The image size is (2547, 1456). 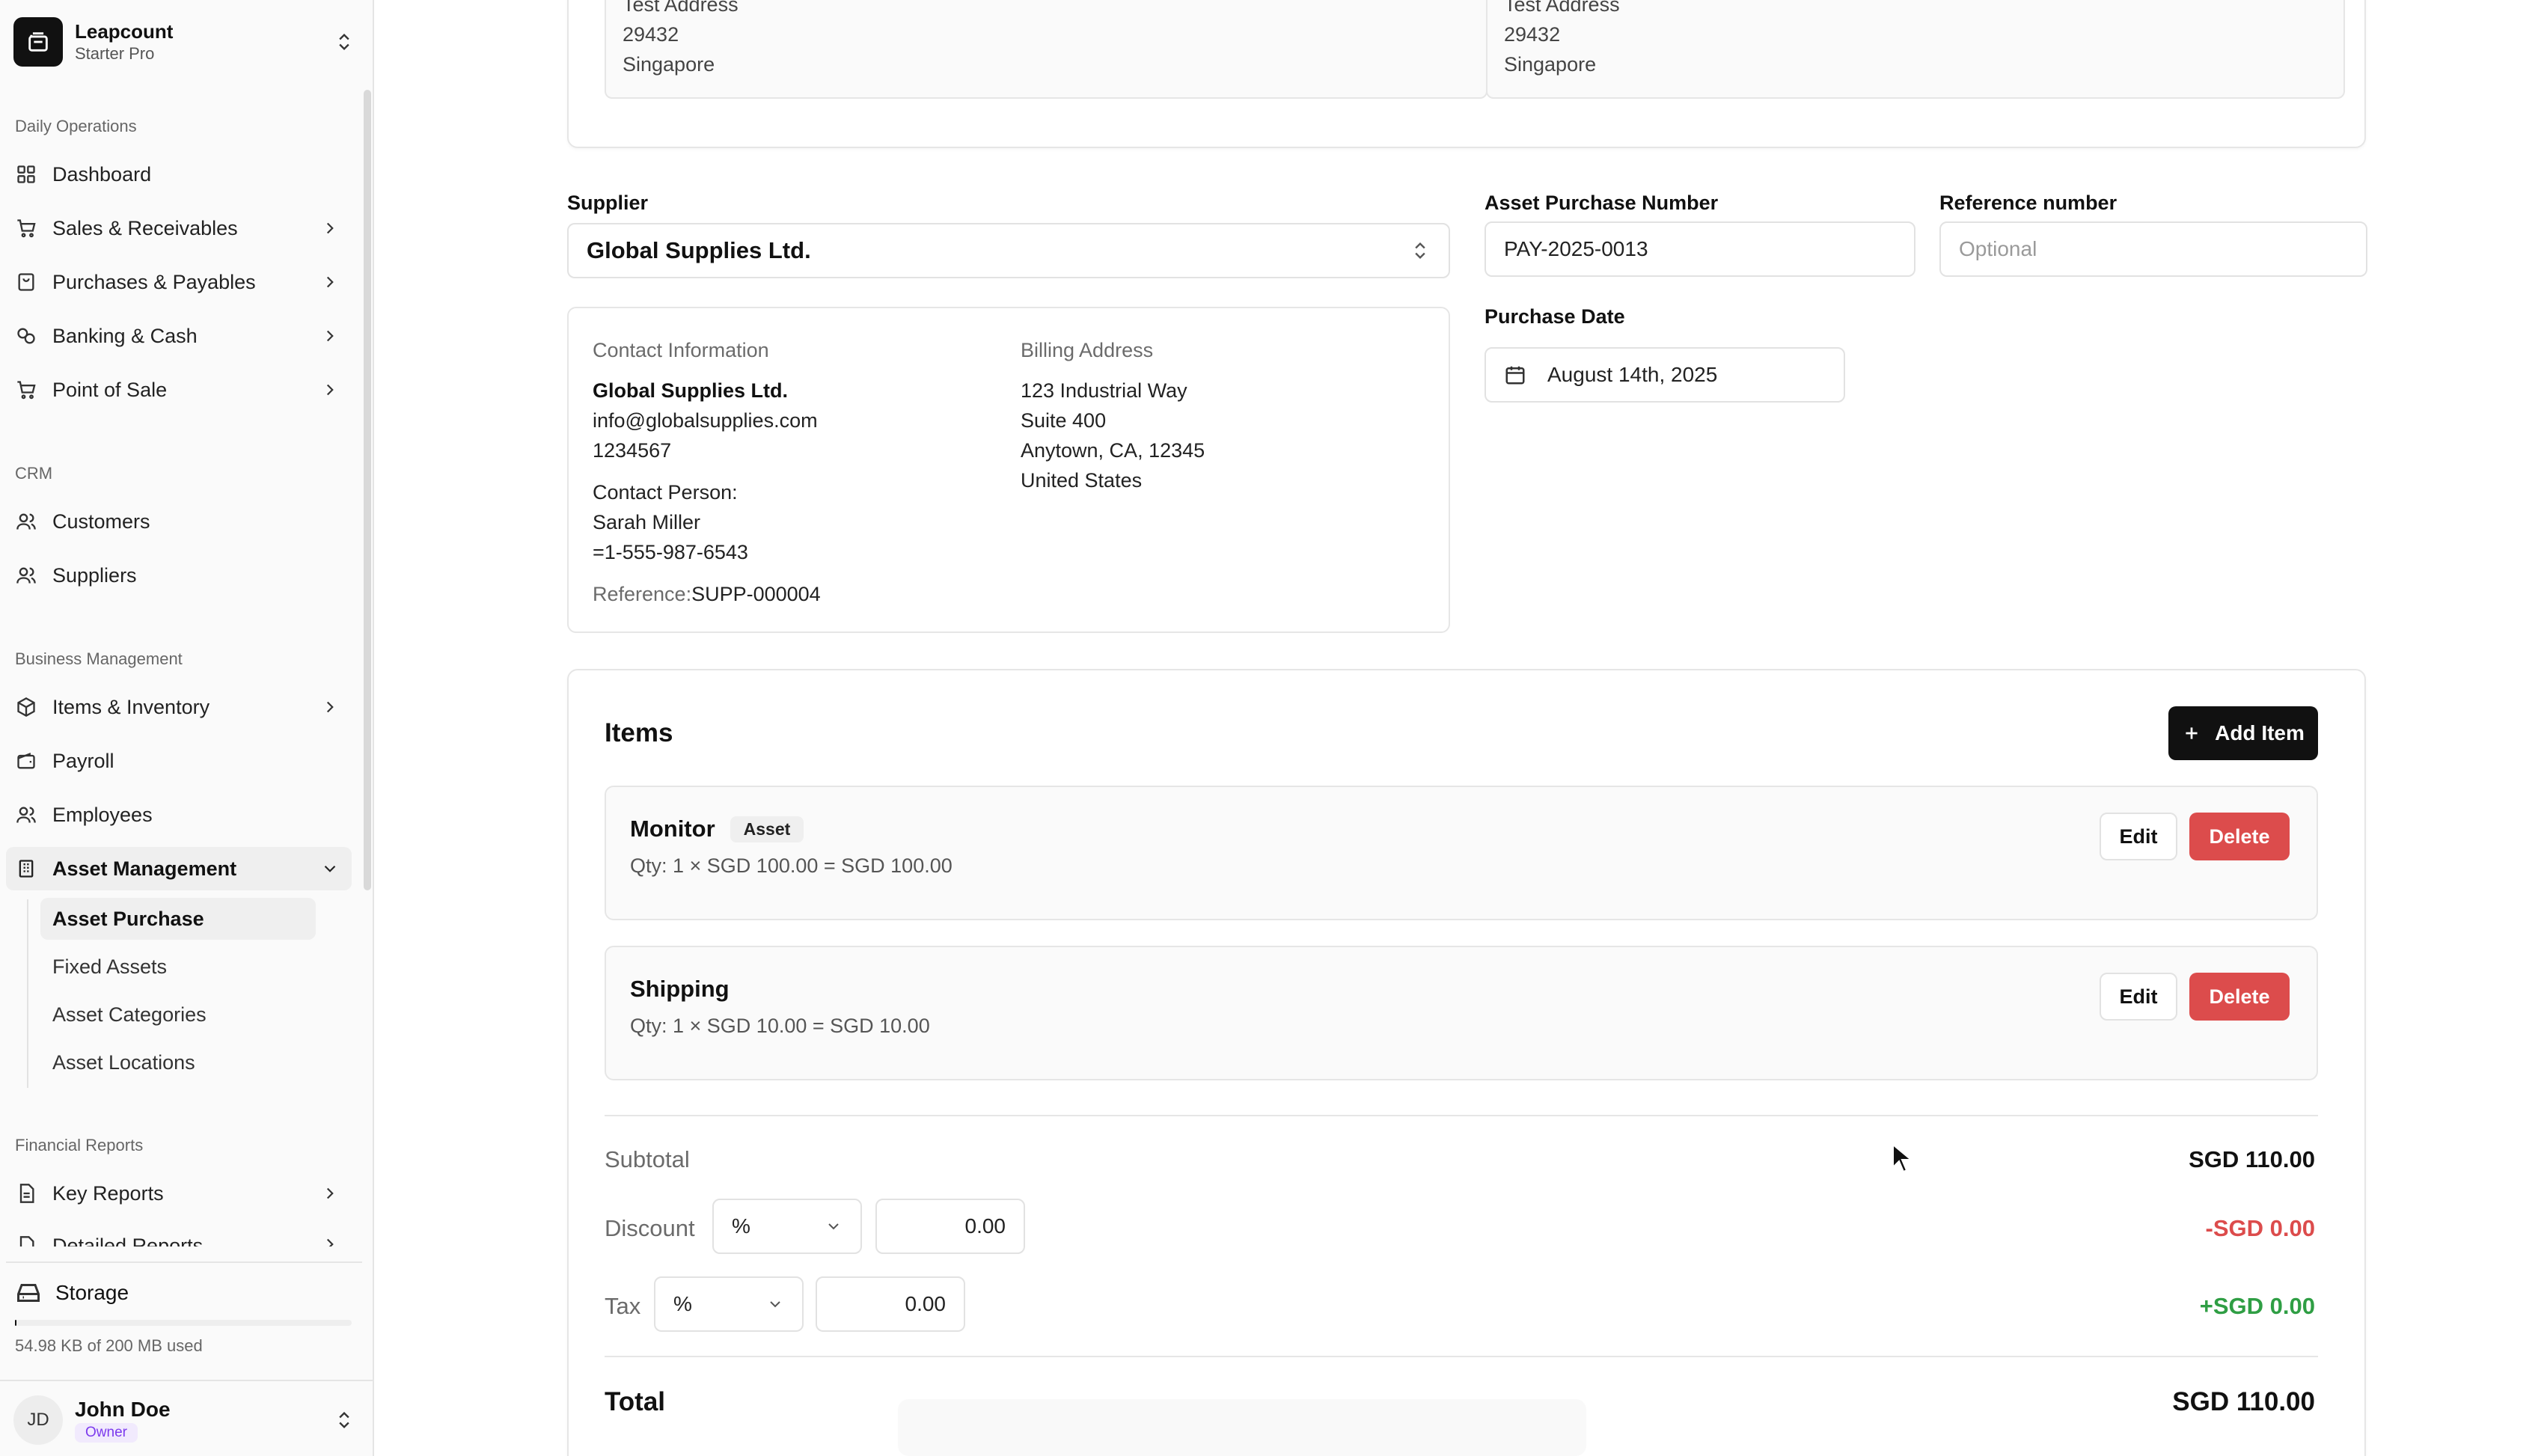 I want to click on asset-badge: Asset, so click(x=767, y=829).